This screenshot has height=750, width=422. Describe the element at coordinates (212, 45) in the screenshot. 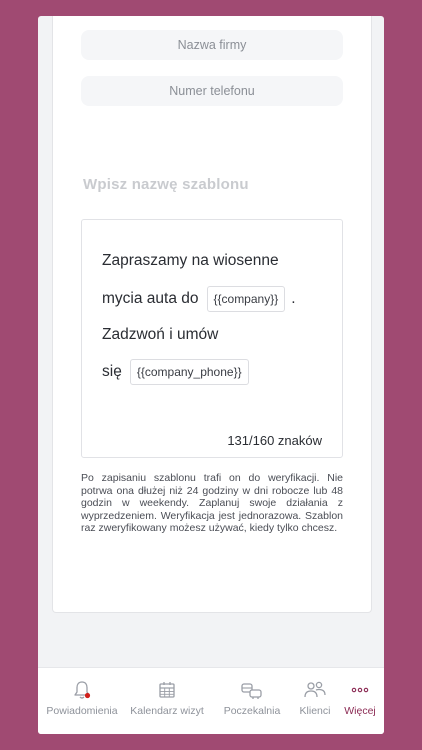

I see `company-name-field: Nazwa firmy` at that location.